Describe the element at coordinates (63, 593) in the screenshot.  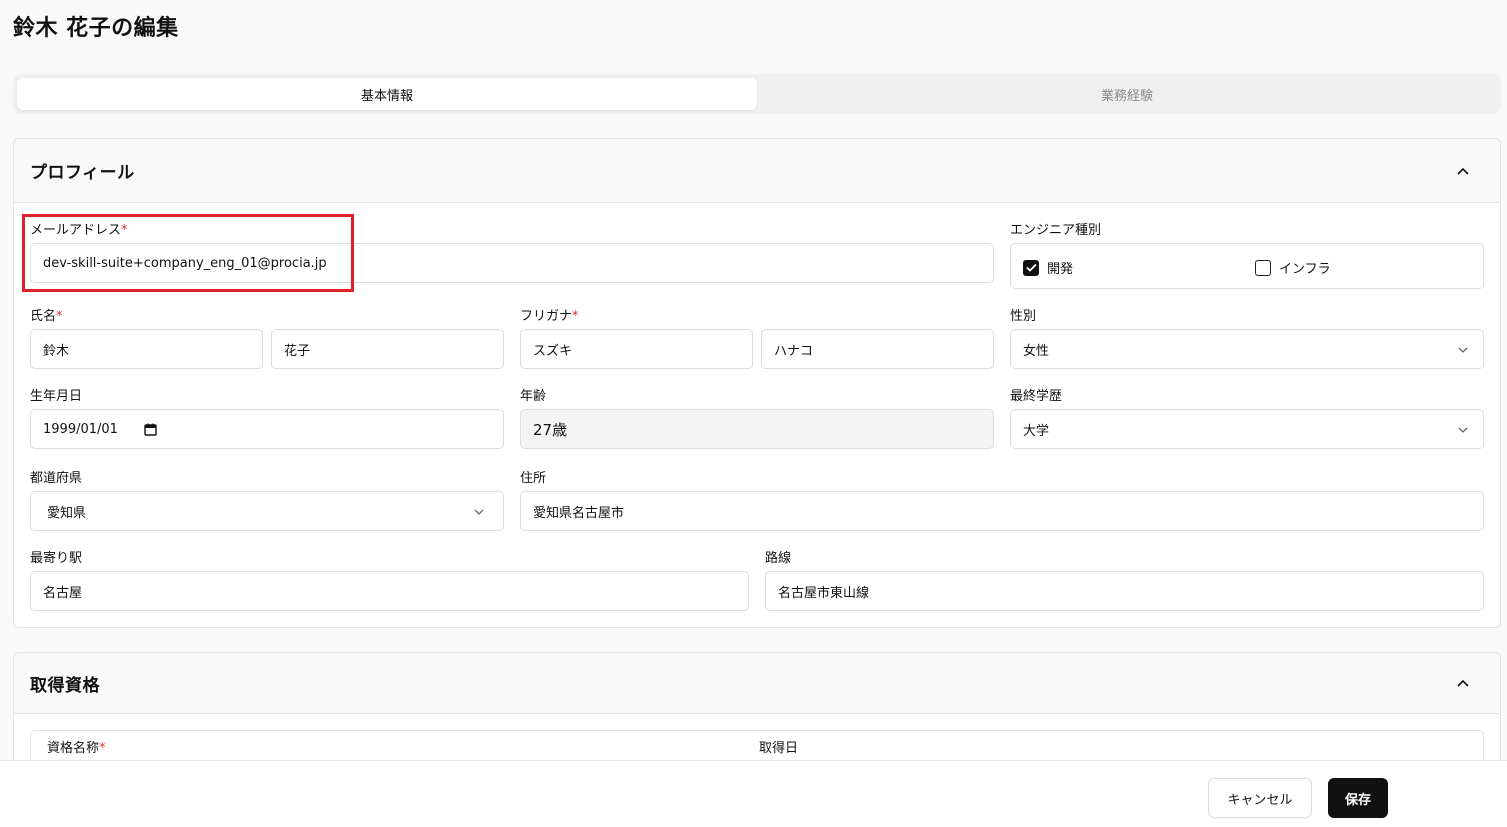
I see `station-value: 名古屋` at that location.